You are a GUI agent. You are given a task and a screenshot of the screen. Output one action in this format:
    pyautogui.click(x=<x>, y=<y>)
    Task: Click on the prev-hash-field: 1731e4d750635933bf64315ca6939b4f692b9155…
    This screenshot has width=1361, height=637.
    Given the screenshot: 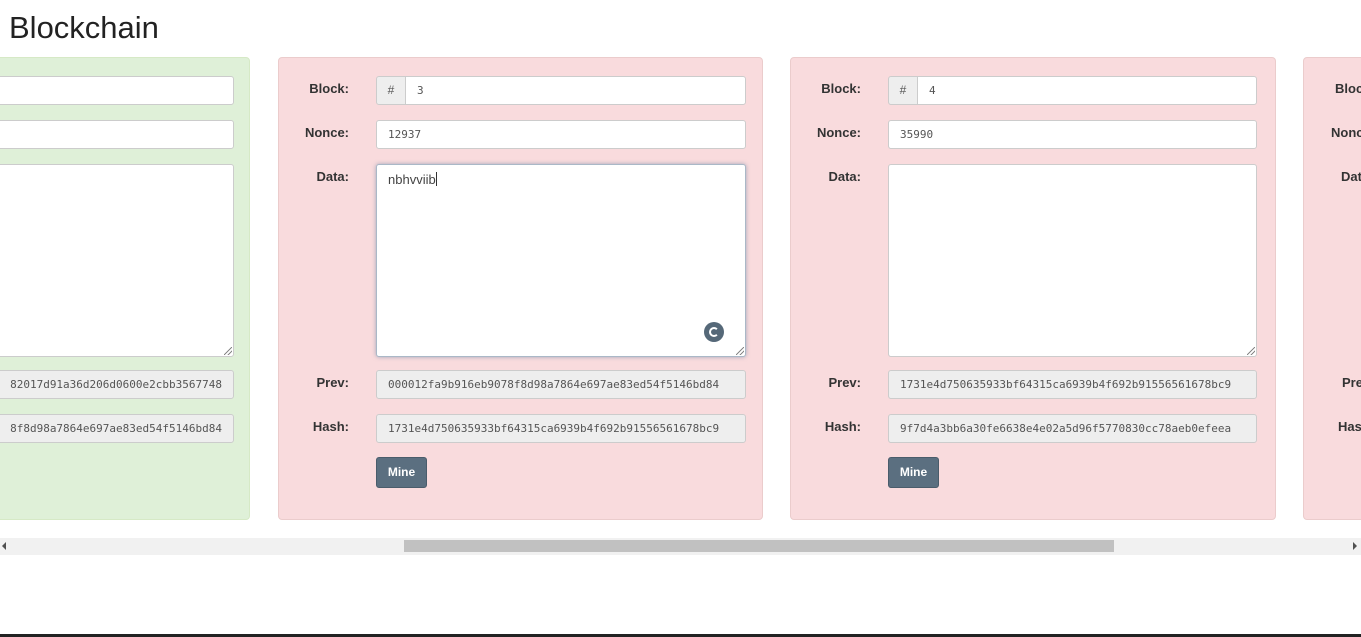 What is the action you would take?
    pyautogui.click(x=1072, y=384)
    